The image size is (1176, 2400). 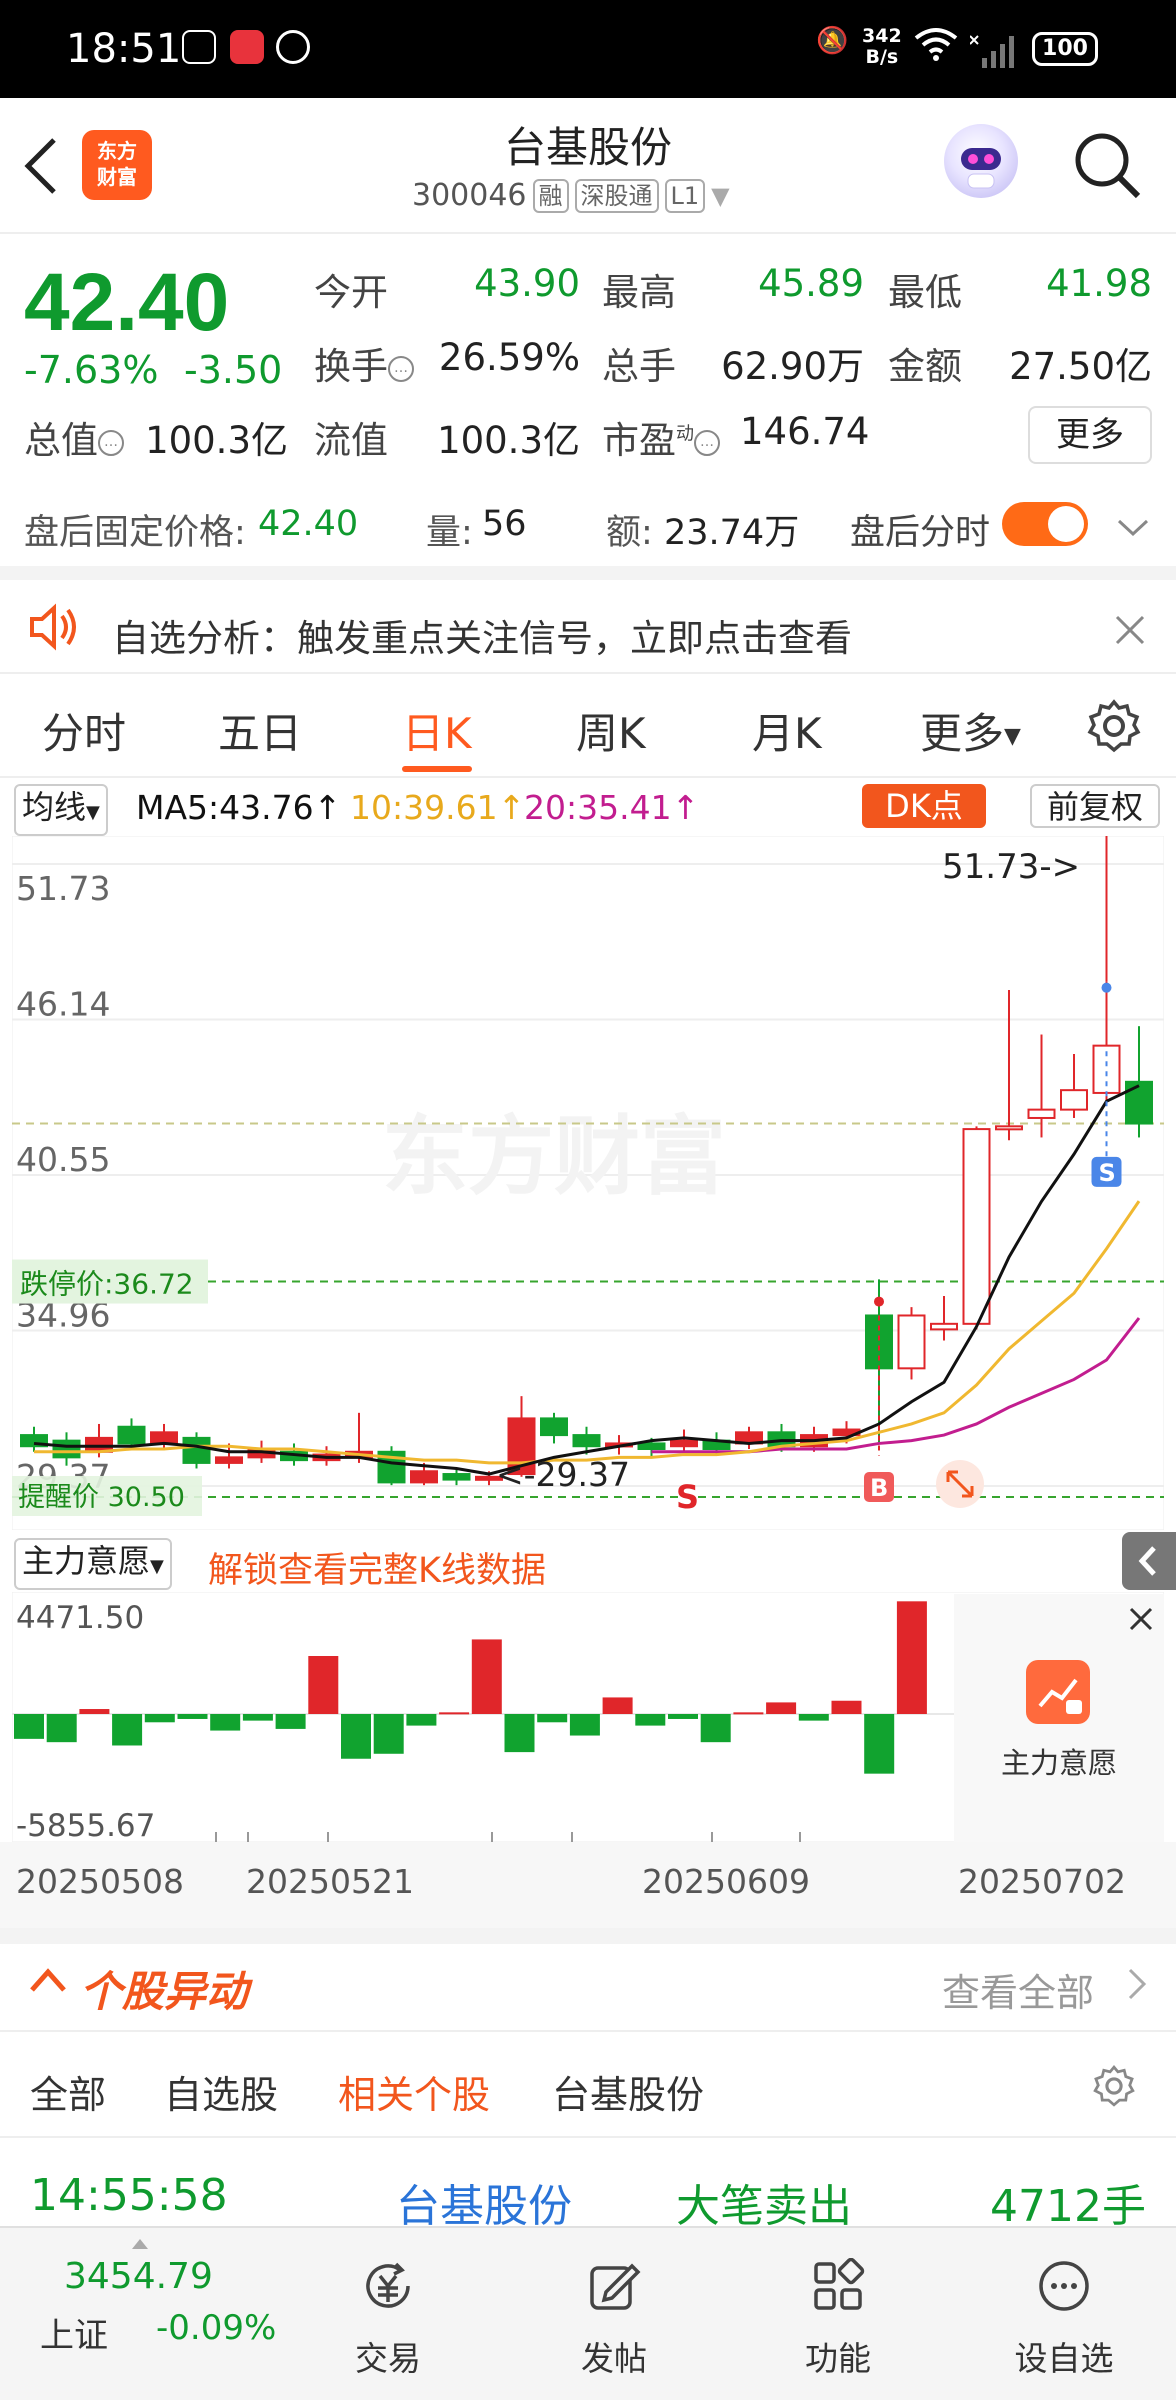 I want to click on search-icon, so click(x=1107, y=165).